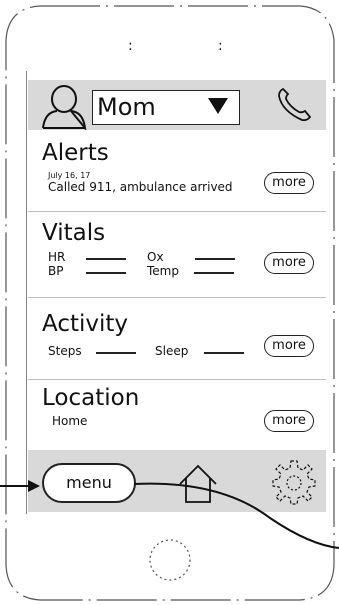 This screenshot has height=605, width=339. I want to click on steps-value-line, so click(116, 353).